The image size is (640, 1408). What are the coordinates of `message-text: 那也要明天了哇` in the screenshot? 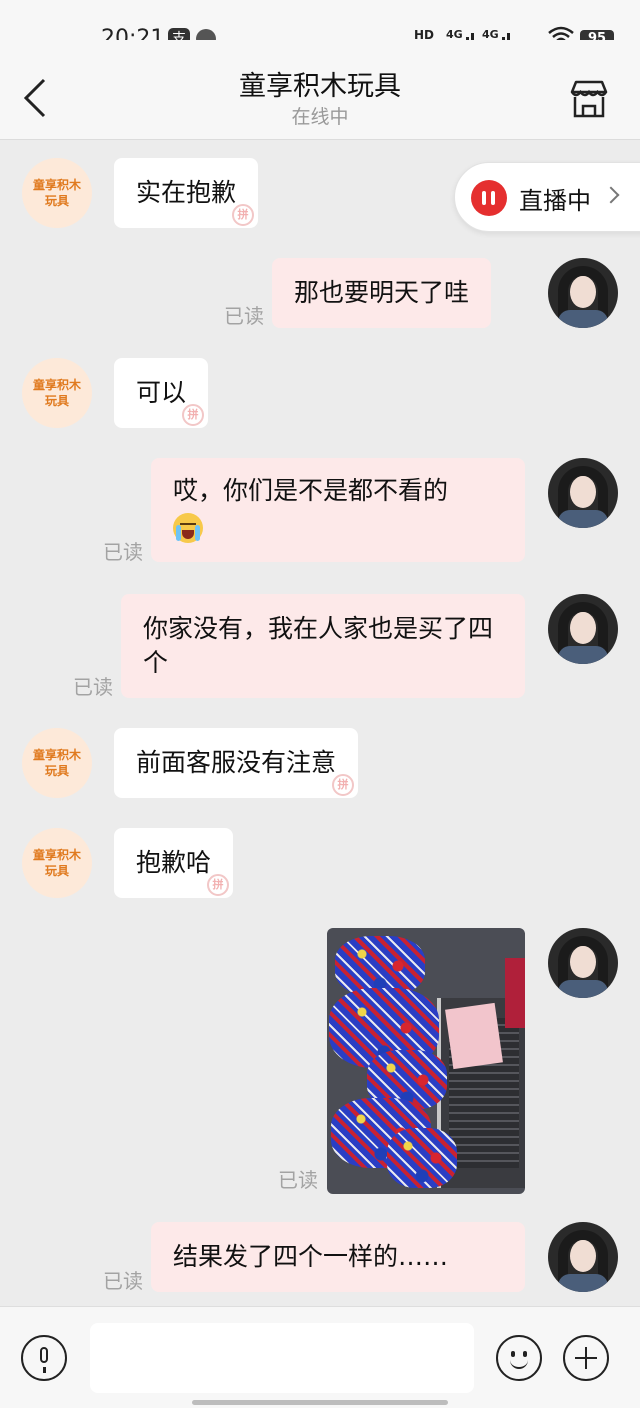 It's located at (382, 292).